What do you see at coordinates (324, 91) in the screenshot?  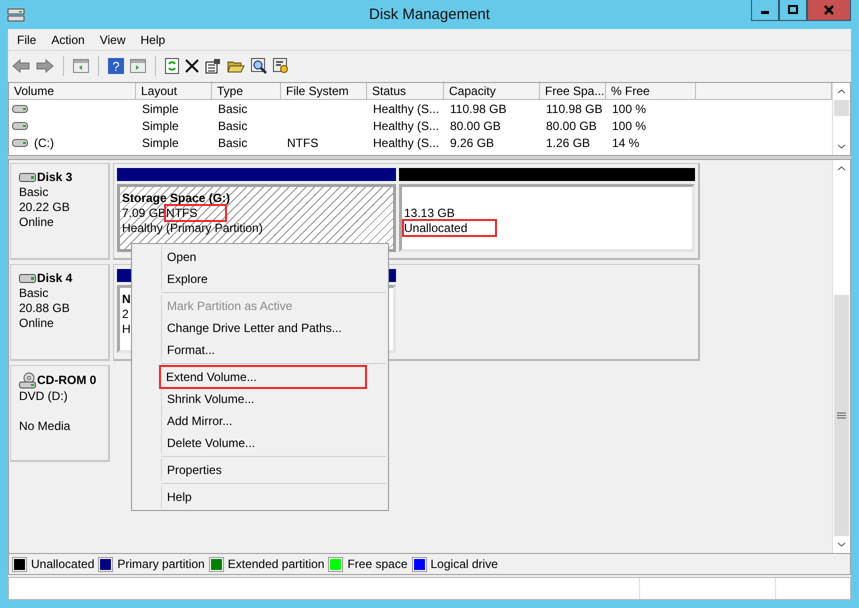 I see `column-header: File System` at bounding box center [324, 91].